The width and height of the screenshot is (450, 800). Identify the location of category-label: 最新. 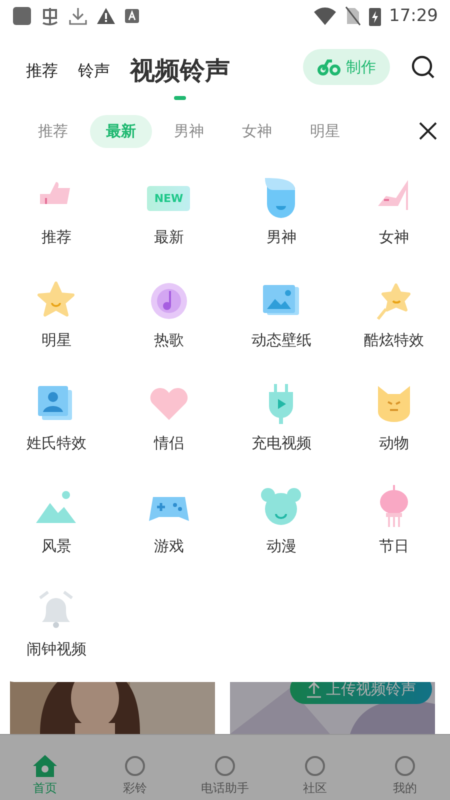
(169, 237).